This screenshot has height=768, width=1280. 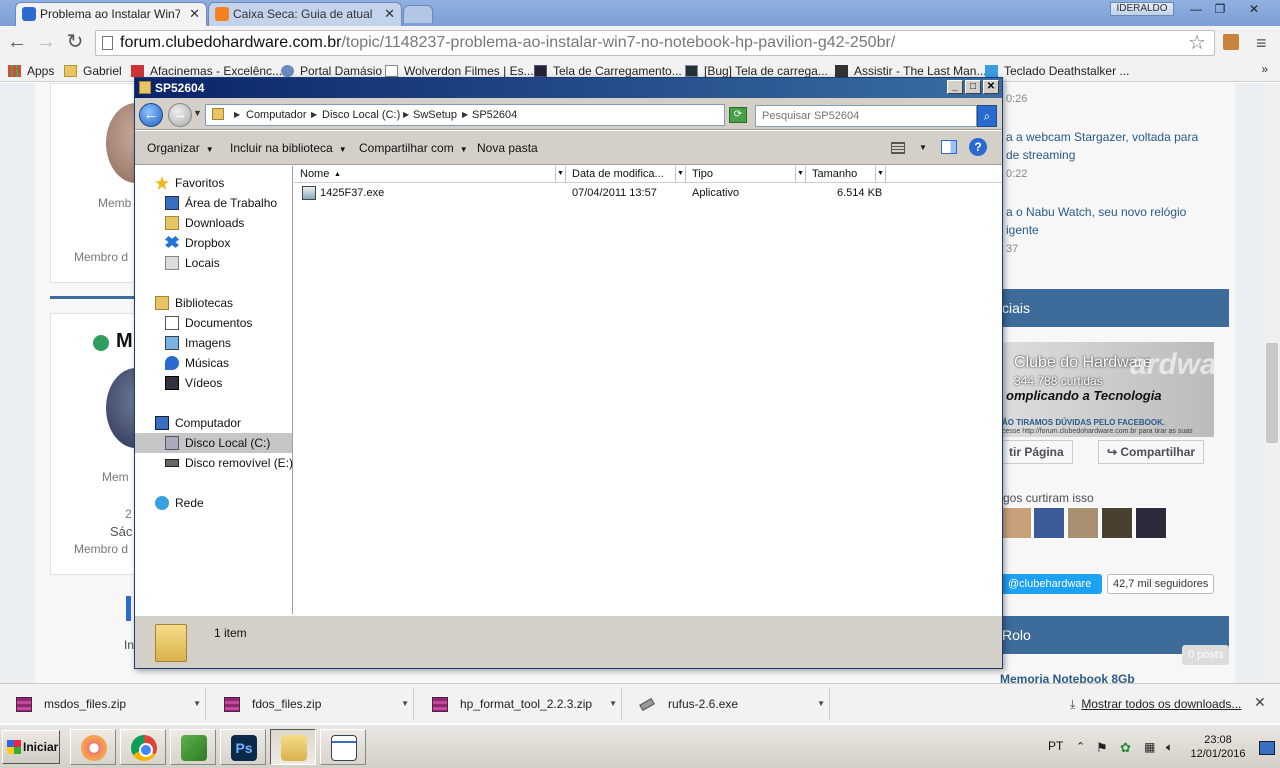 What do you see at coordinates (973, 87) in the screenshot?
I see `maximize-icon: □` at bounding box center [973, 87].